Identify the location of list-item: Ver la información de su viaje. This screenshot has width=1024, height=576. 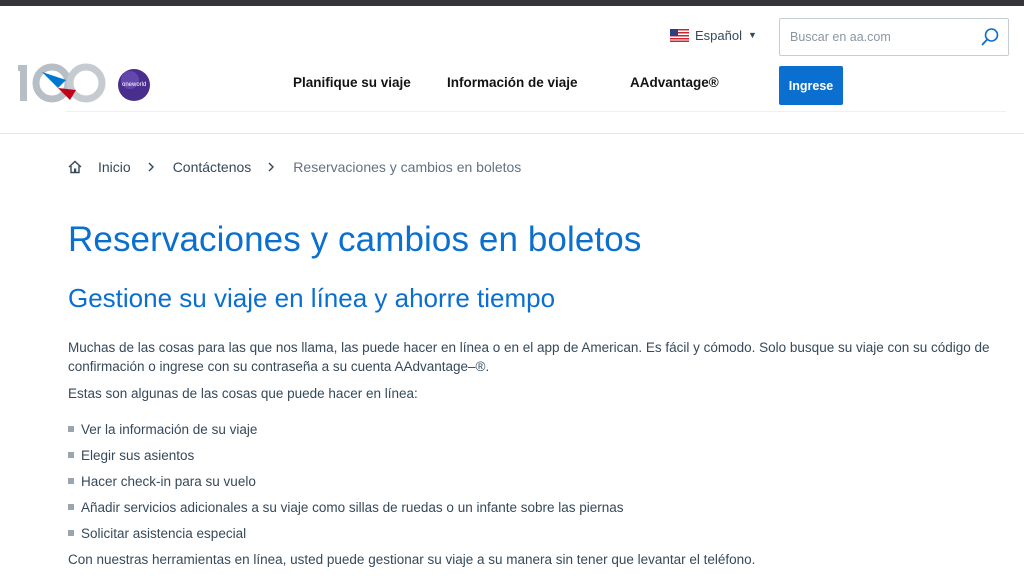
(346, 429).